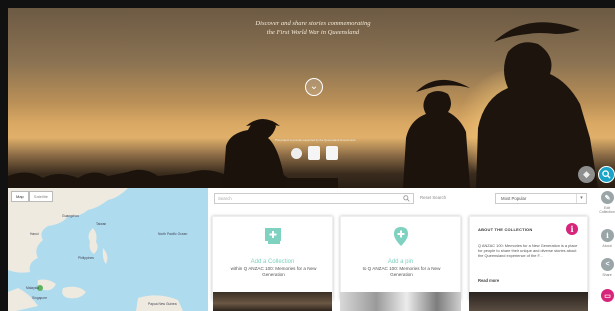 Image resolution: width=615 pixels, height=311 pixels. I want to click on state-library-logo, so click(314, 153).